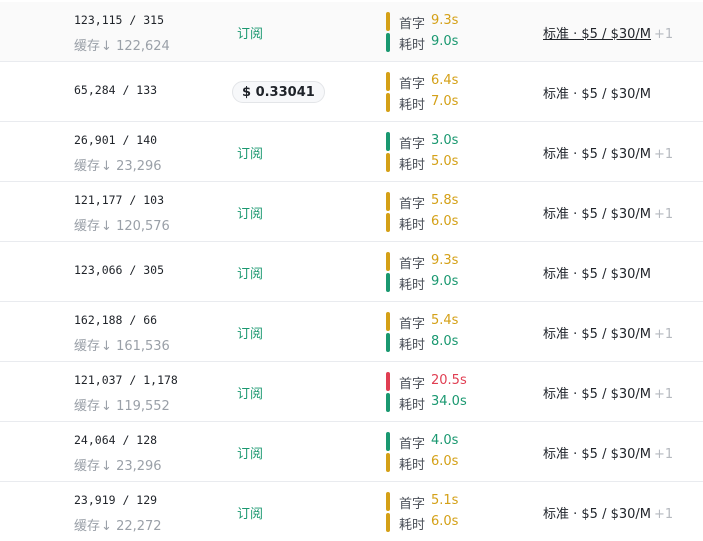 Image resolution: width=703 pixels, height=541 pixels. Describe the element at coordinates (122, 44) in the screenshot. I see `cache-info: 缓存↓ 122,624` at that location.